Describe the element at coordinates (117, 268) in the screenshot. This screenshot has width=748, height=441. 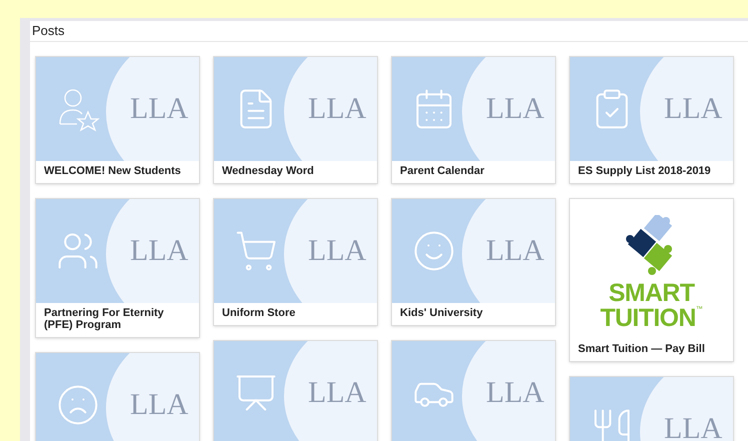
I see `post-card: LLA Partnering For Eternity (PFE) Program` at that location.